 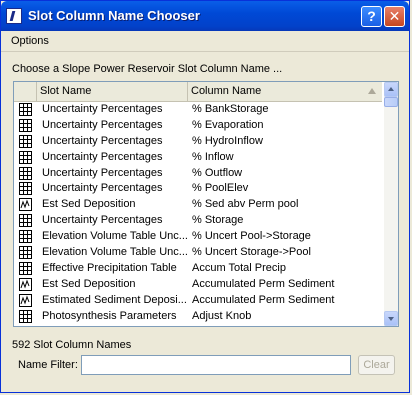 I want to click on scroll-down-icon, so click(x=391, y=318).